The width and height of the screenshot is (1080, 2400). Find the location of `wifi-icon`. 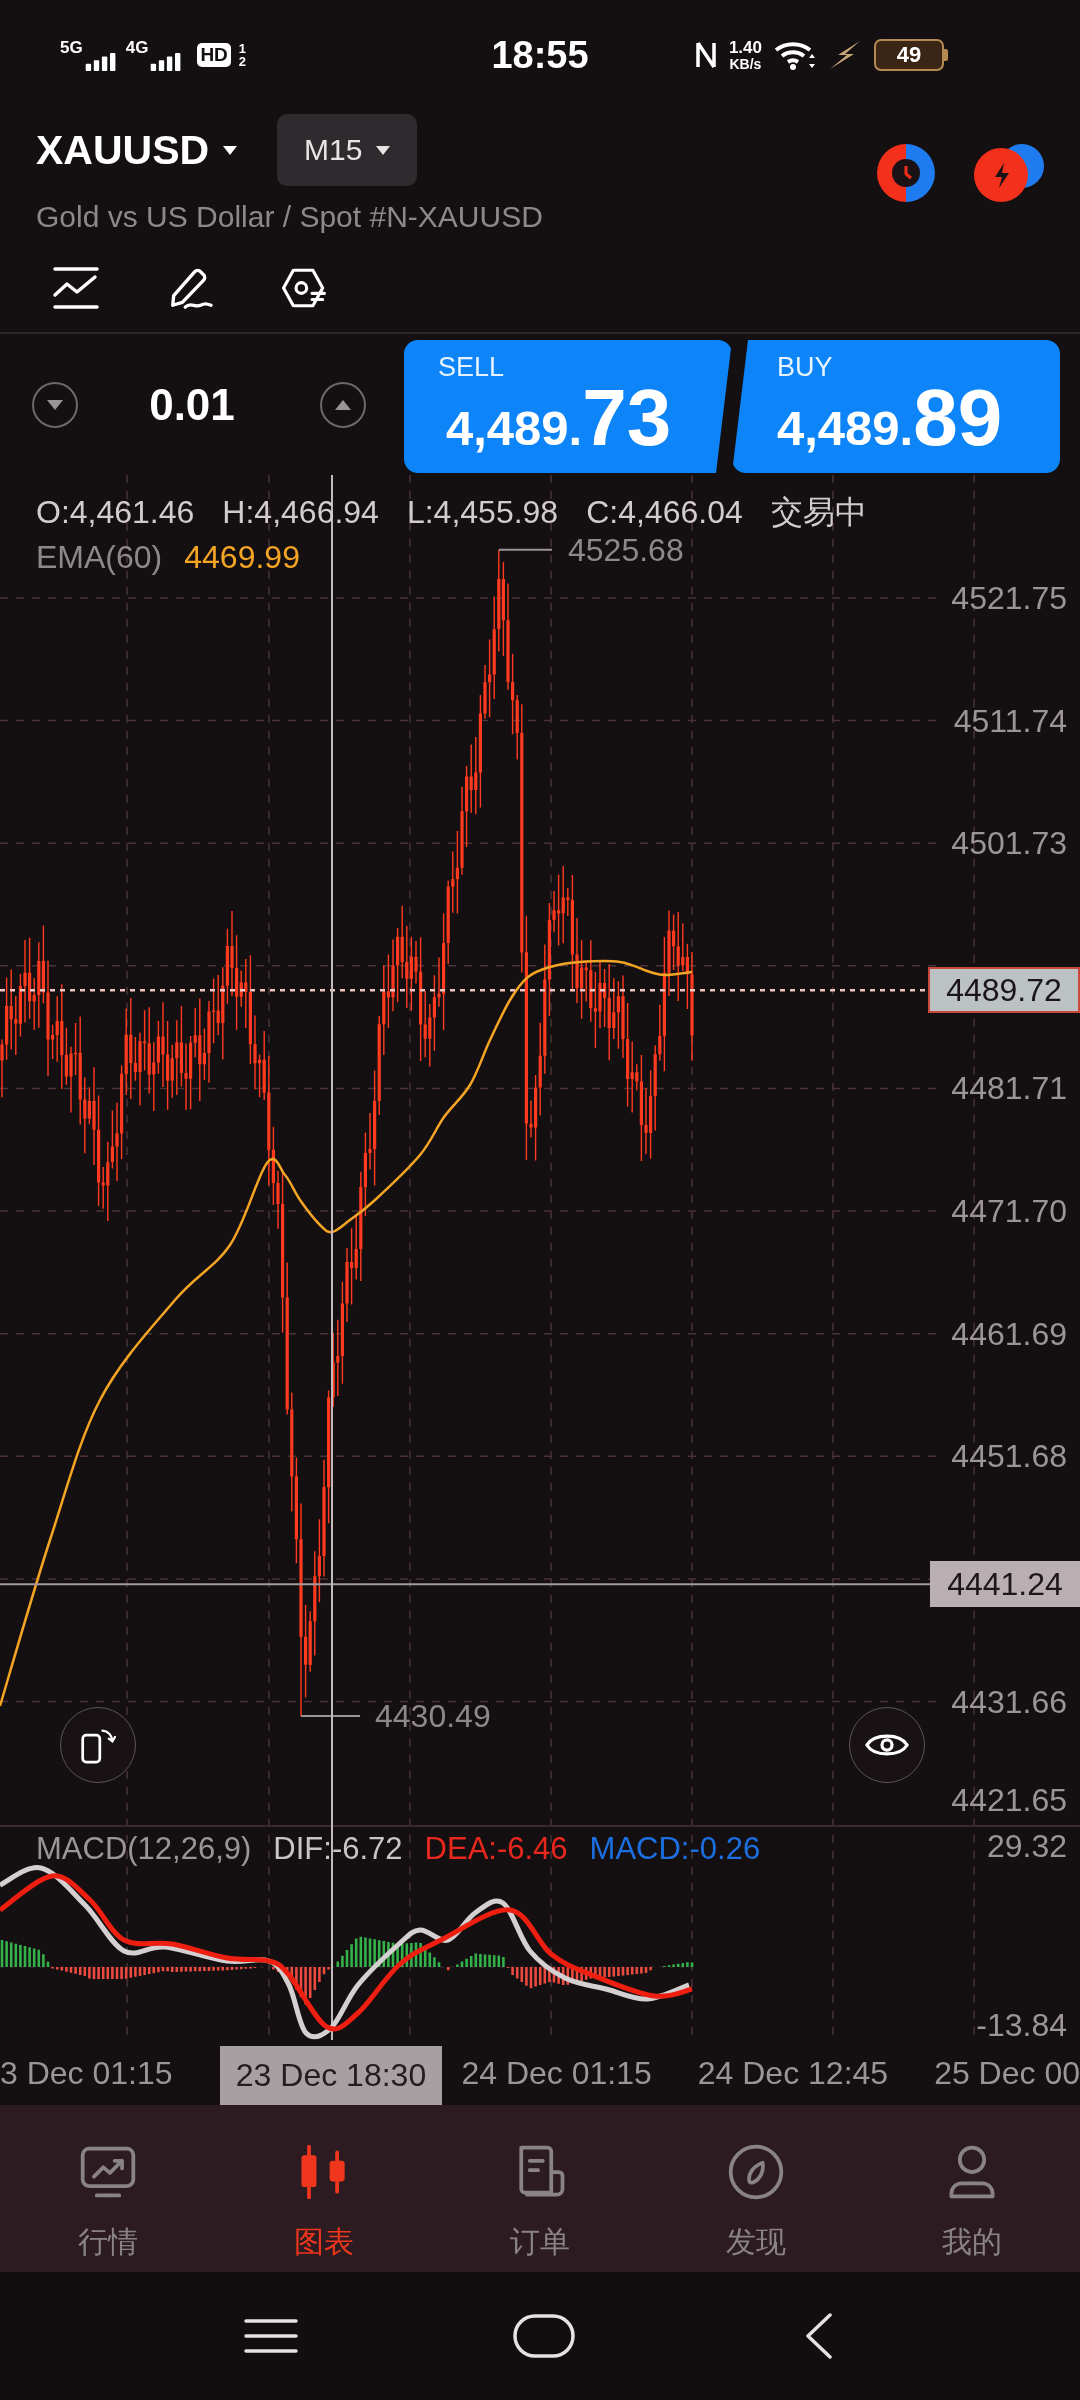

wifi-icon is located at coordinates (795, 55).